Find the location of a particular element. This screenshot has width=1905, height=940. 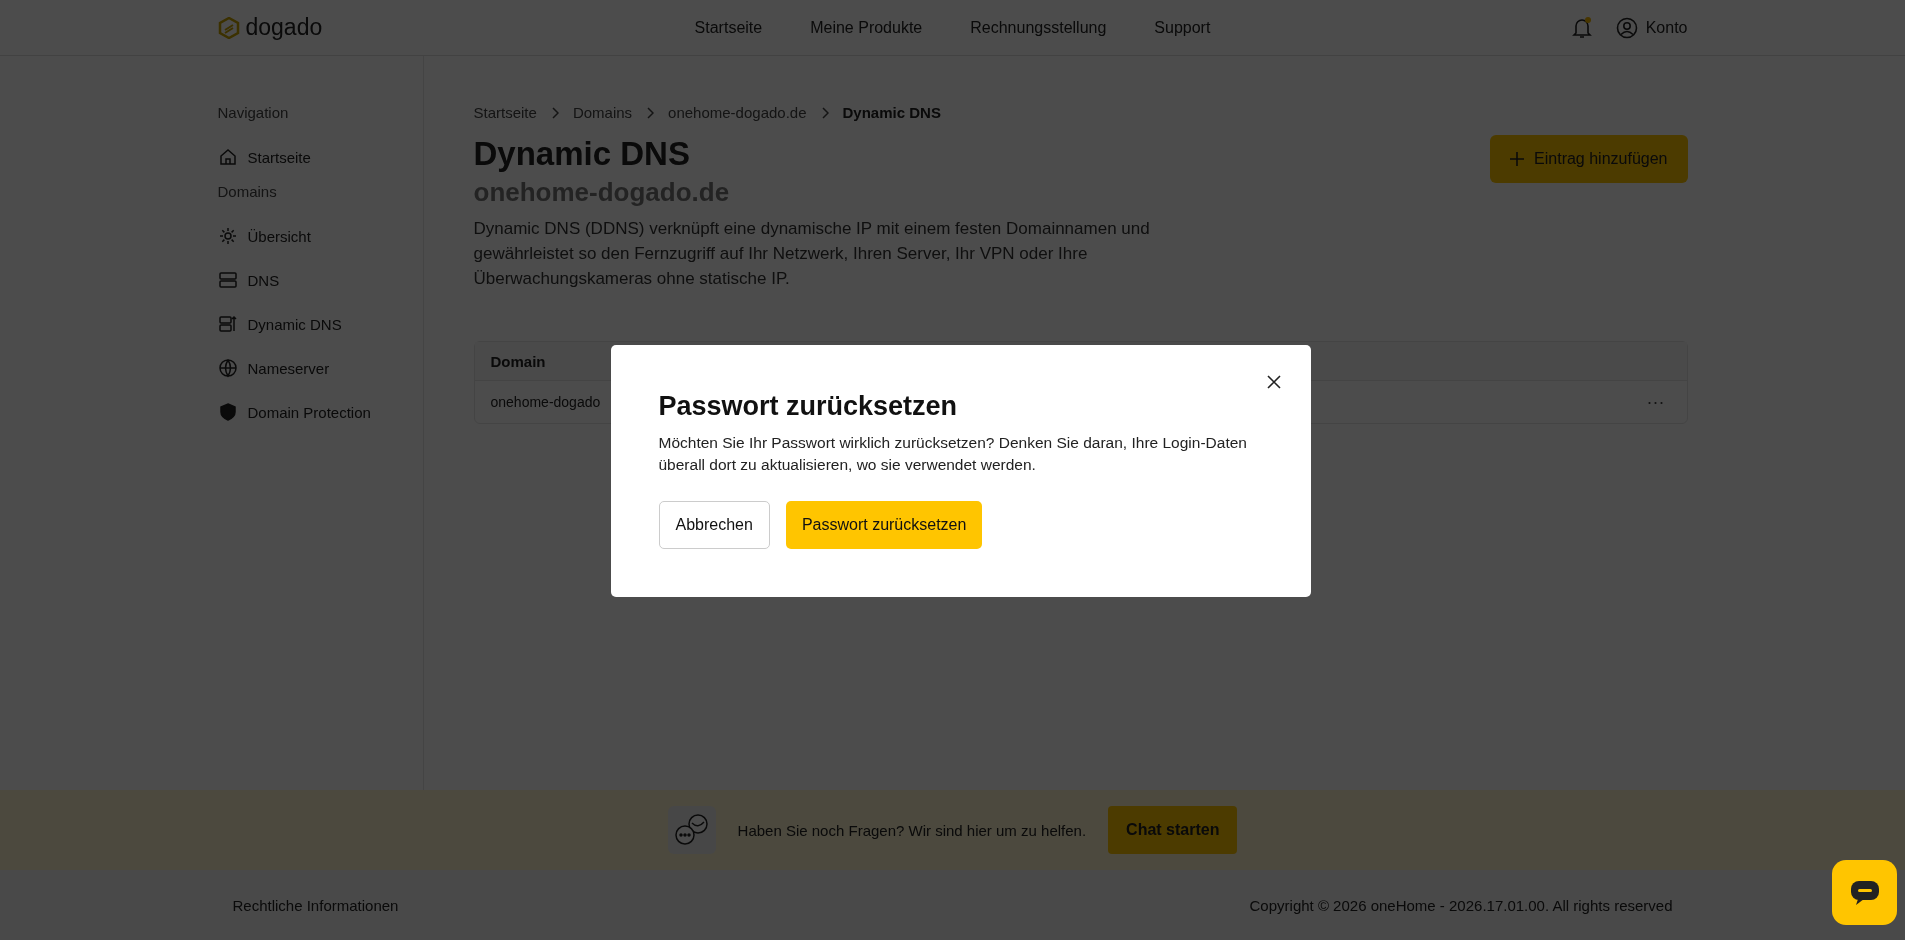

sidebar-item: DNS is located at coordinates (320, 280).